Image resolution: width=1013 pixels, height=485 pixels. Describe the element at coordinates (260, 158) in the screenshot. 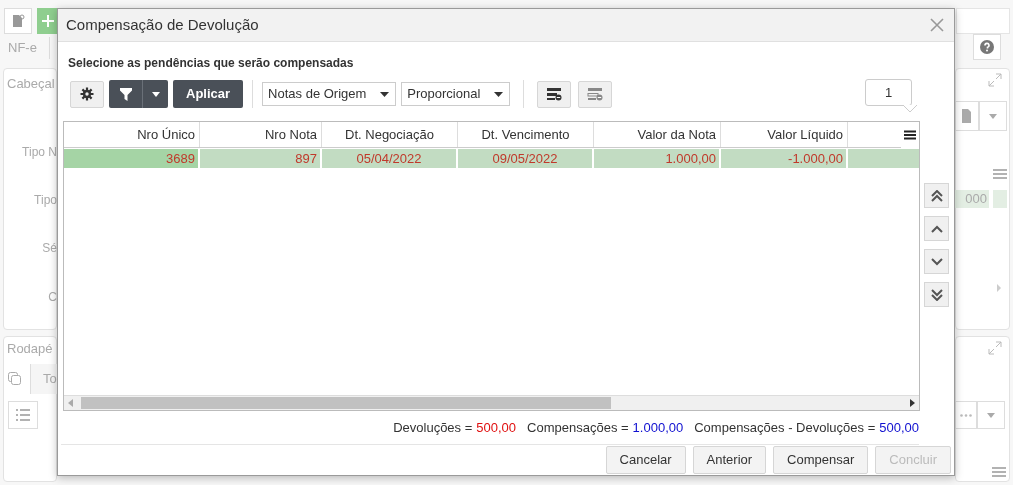

I see `table-cell: 897` at that location.